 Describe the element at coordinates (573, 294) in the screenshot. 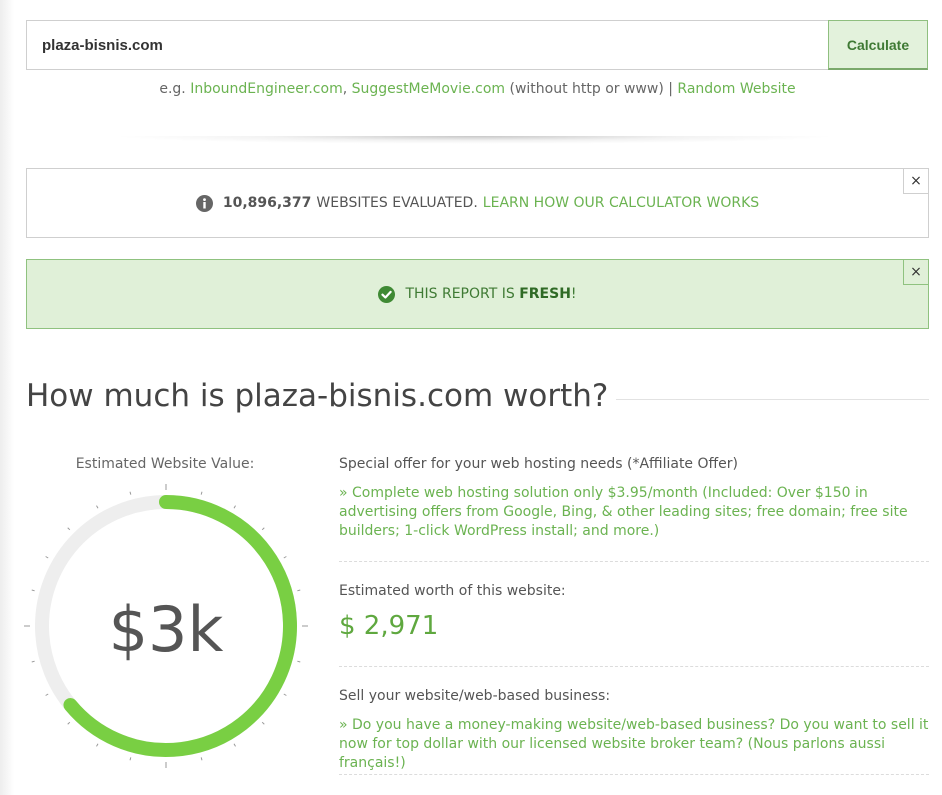

I see `fresh-suffix: !` at that location.